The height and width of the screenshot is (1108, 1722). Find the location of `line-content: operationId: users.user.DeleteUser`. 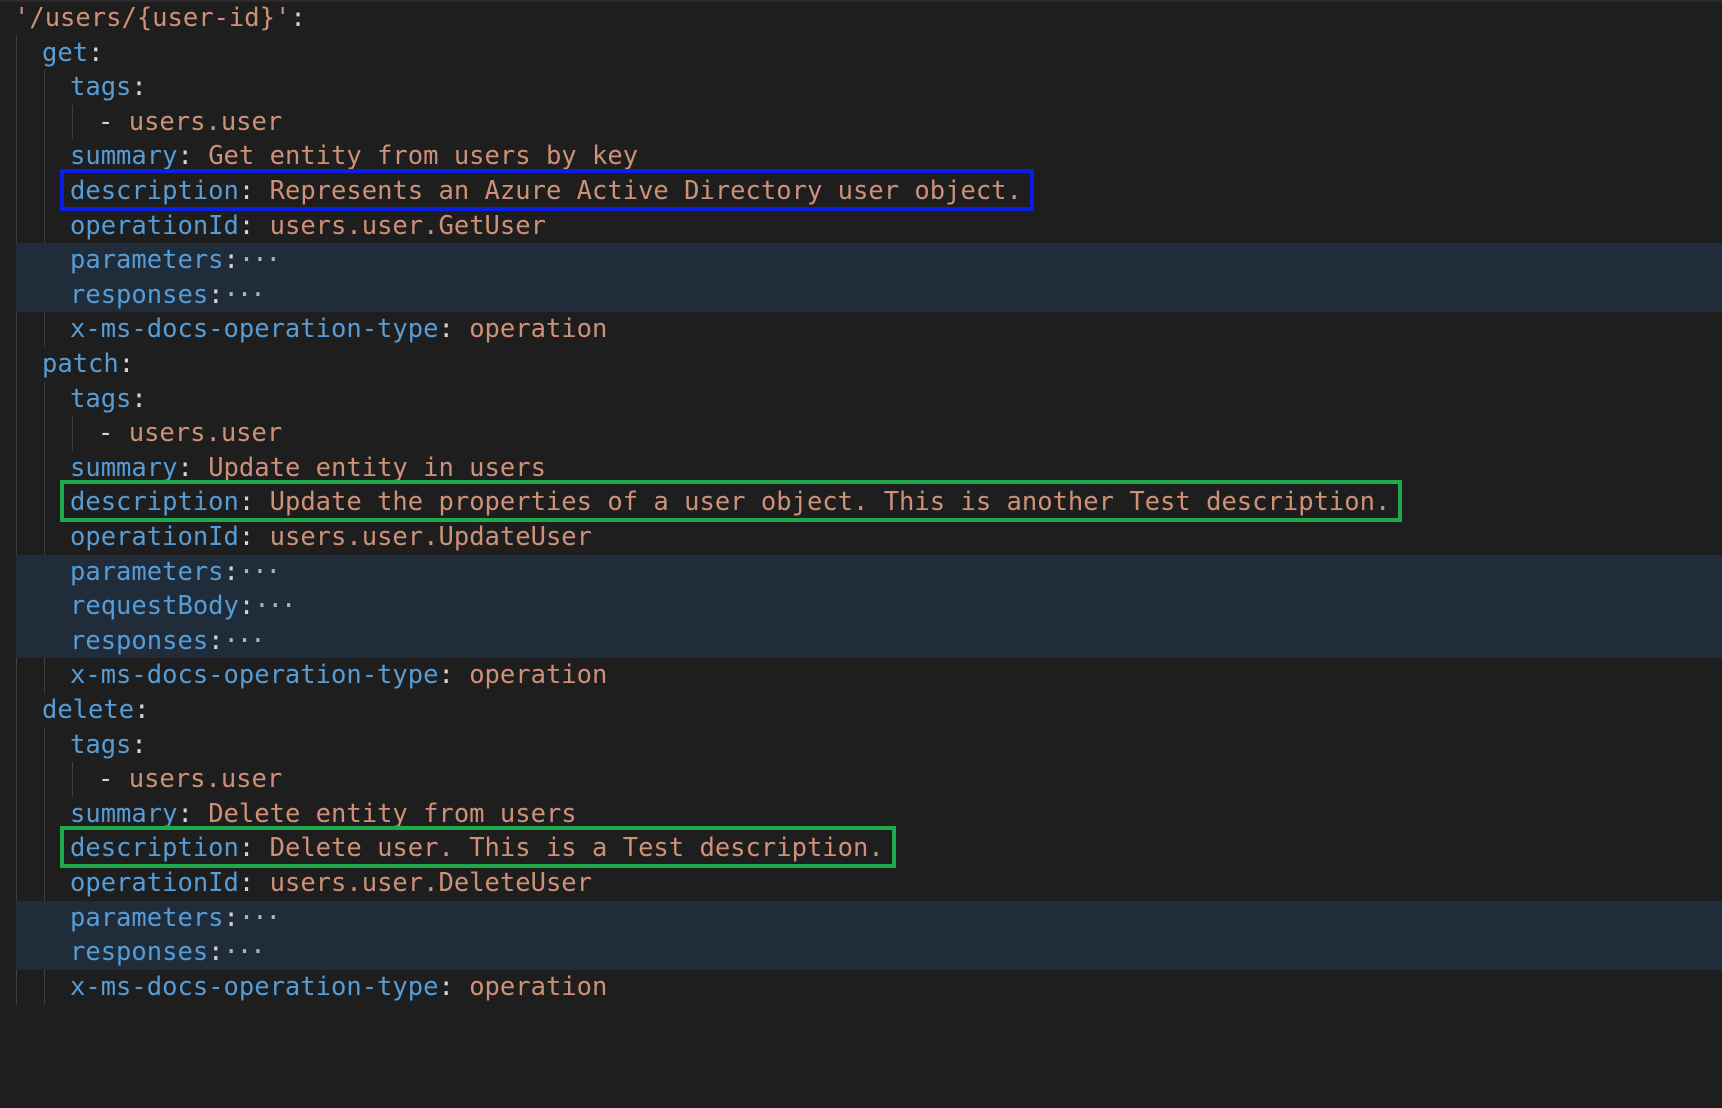

line-content: operationId: users.user.DeleteUser is located at coordinates (331, 883).